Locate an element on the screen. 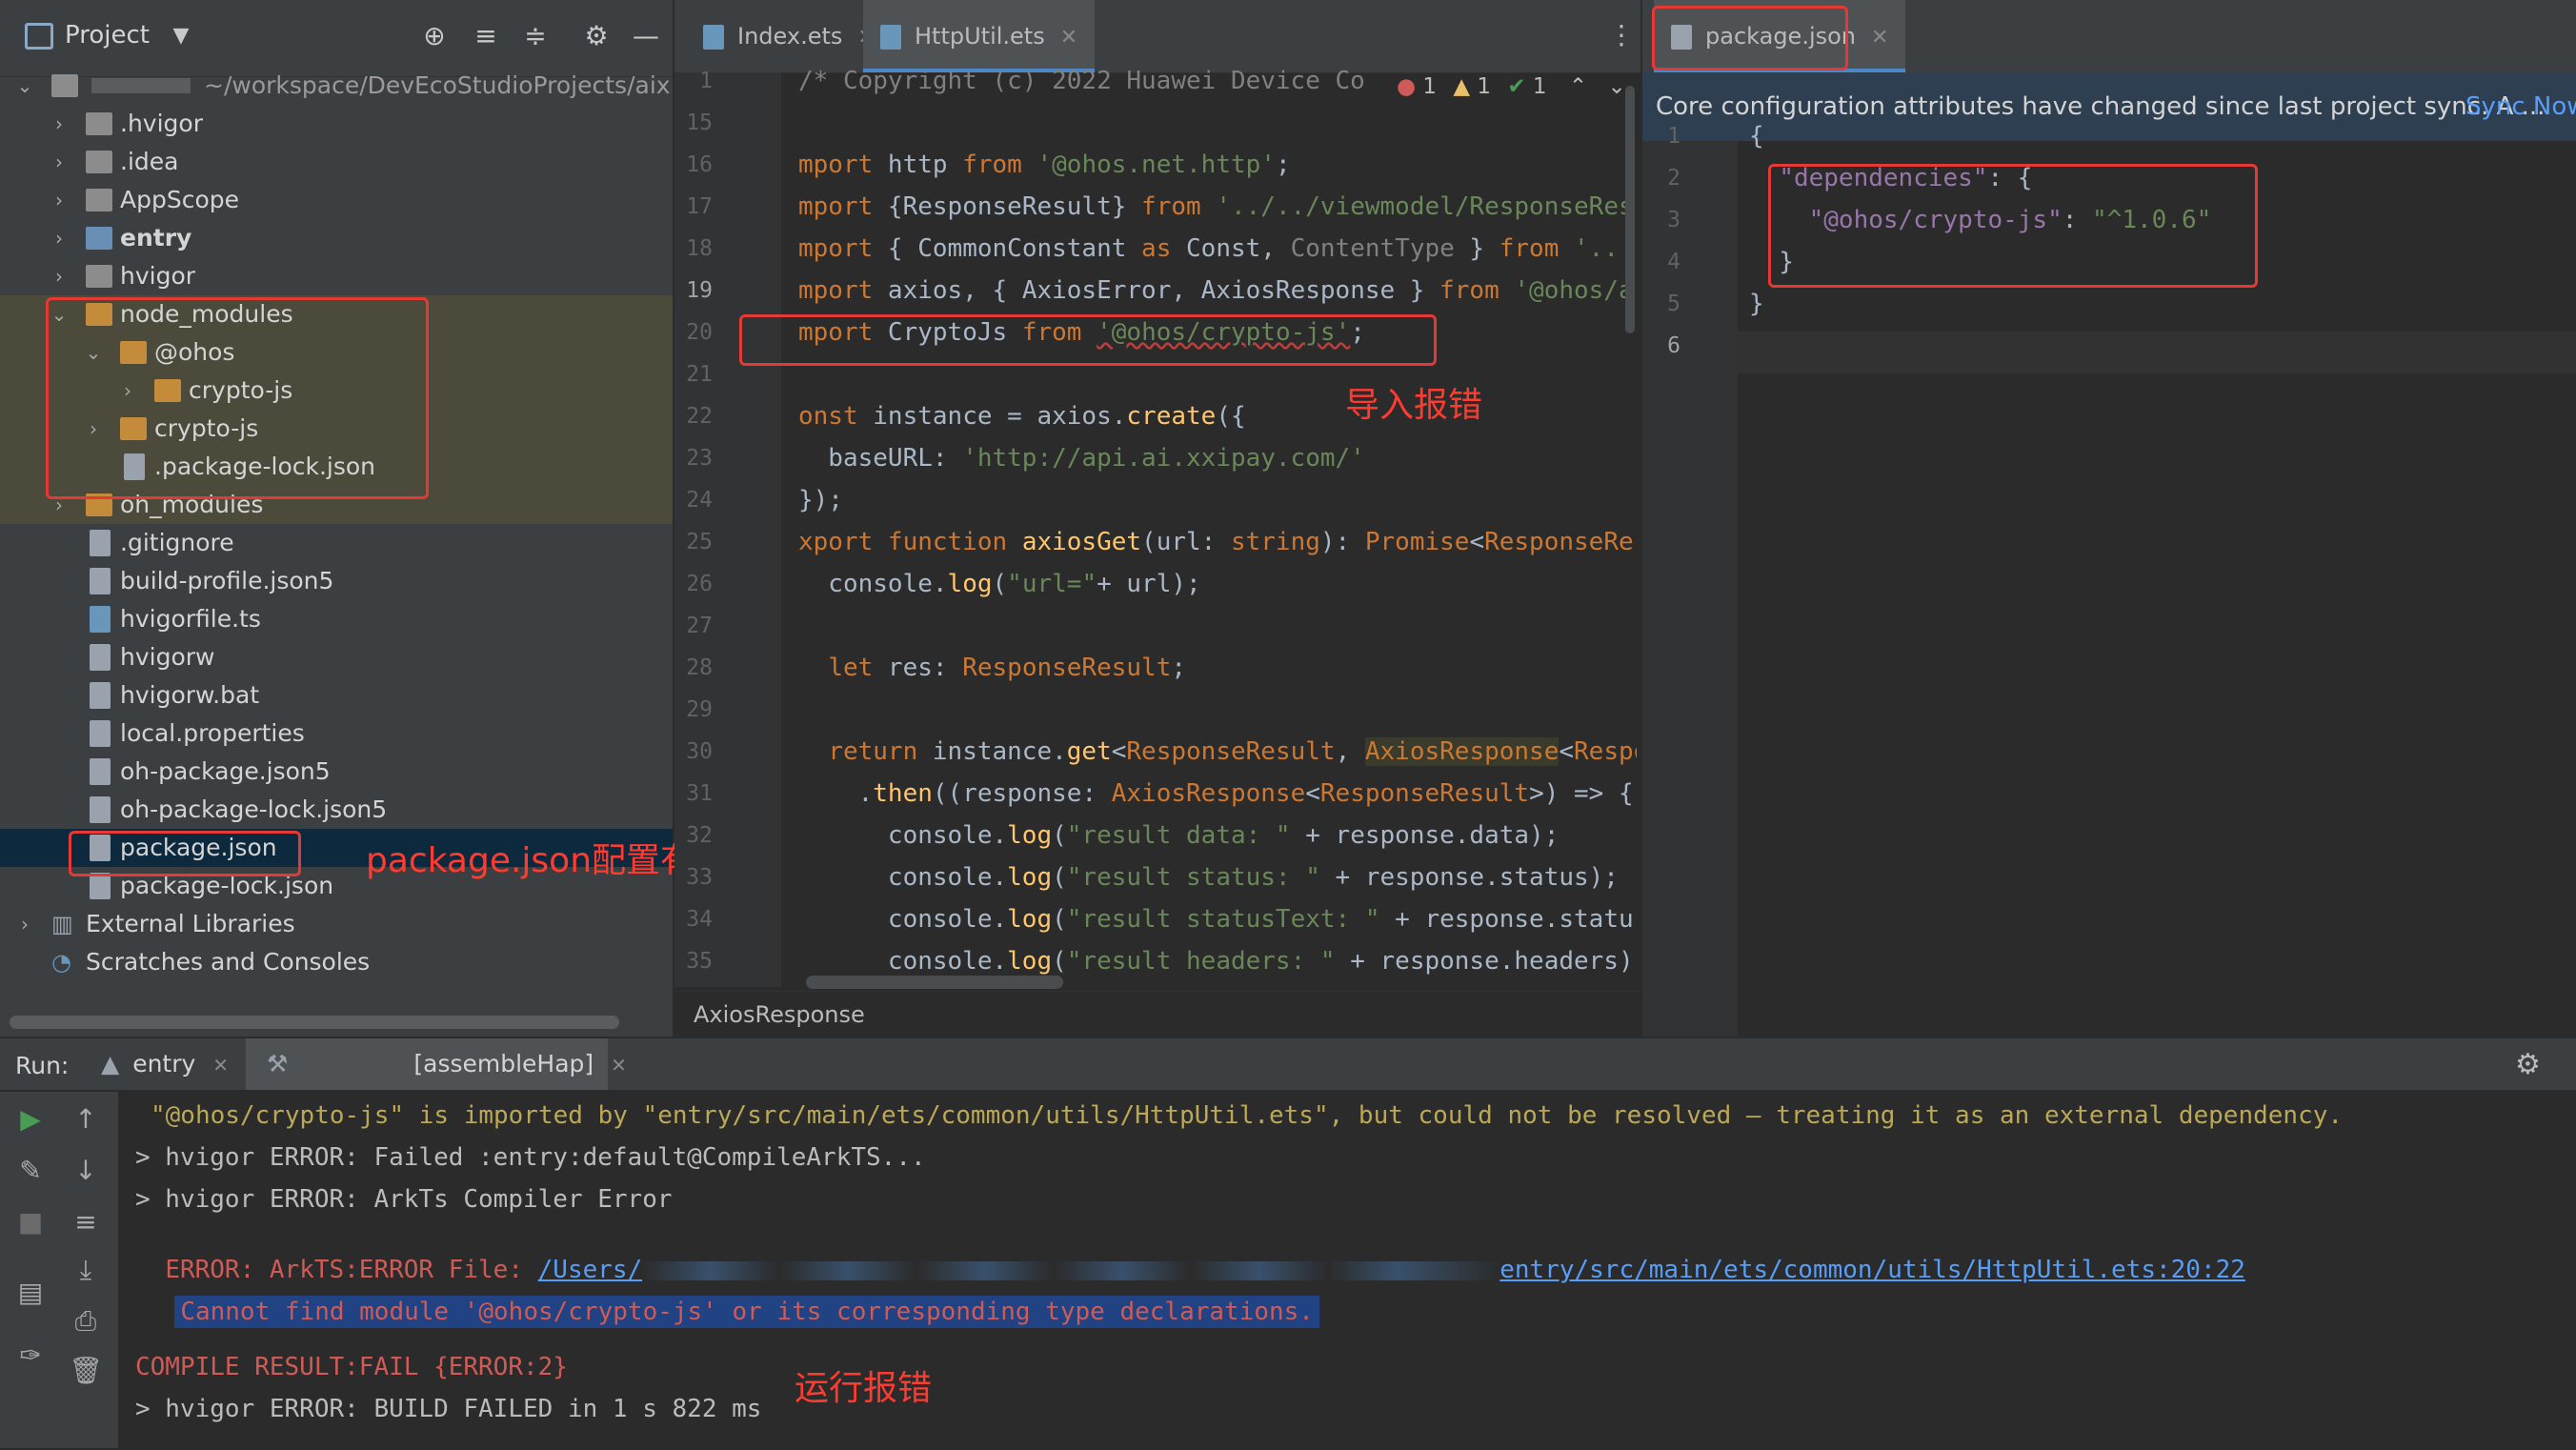  line-number: 18 is located at coordinates (700, 249).